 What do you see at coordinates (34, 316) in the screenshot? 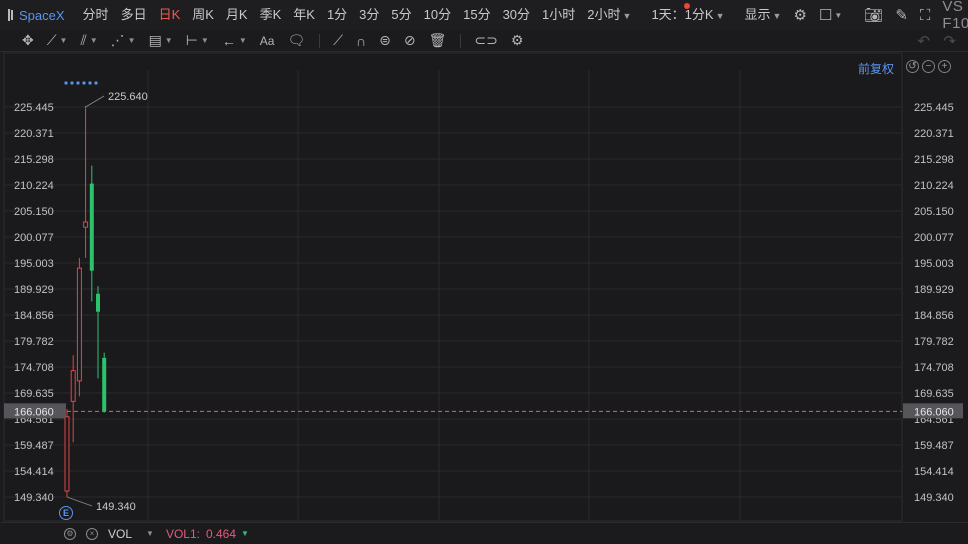
I see `y-tick-label-left: 184.856` at bounding box center [34, 316].